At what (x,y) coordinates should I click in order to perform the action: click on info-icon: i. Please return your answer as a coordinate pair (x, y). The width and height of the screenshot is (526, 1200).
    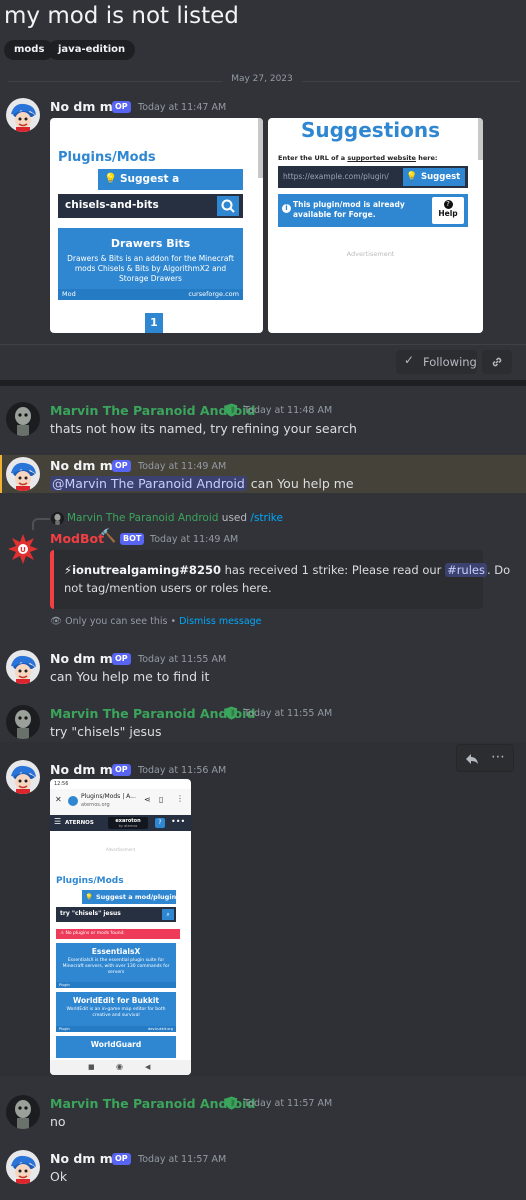
    Looking at the image, I should click on (286, 208).